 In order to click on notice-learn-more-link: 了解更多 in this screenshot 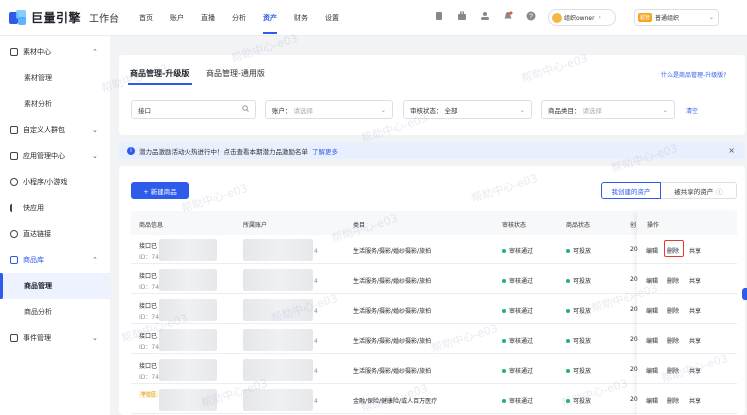, I will do `click(325, 151)`.